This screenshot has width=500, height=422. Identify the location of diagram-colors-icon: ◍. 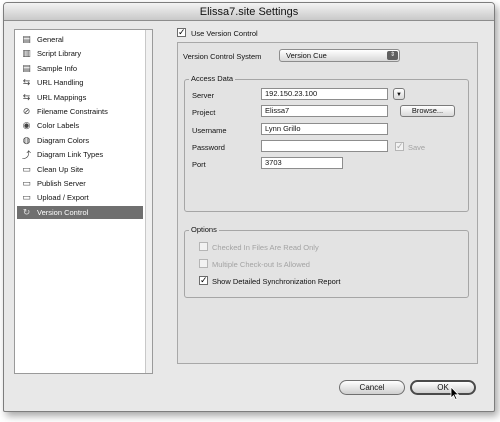
(26, 139).